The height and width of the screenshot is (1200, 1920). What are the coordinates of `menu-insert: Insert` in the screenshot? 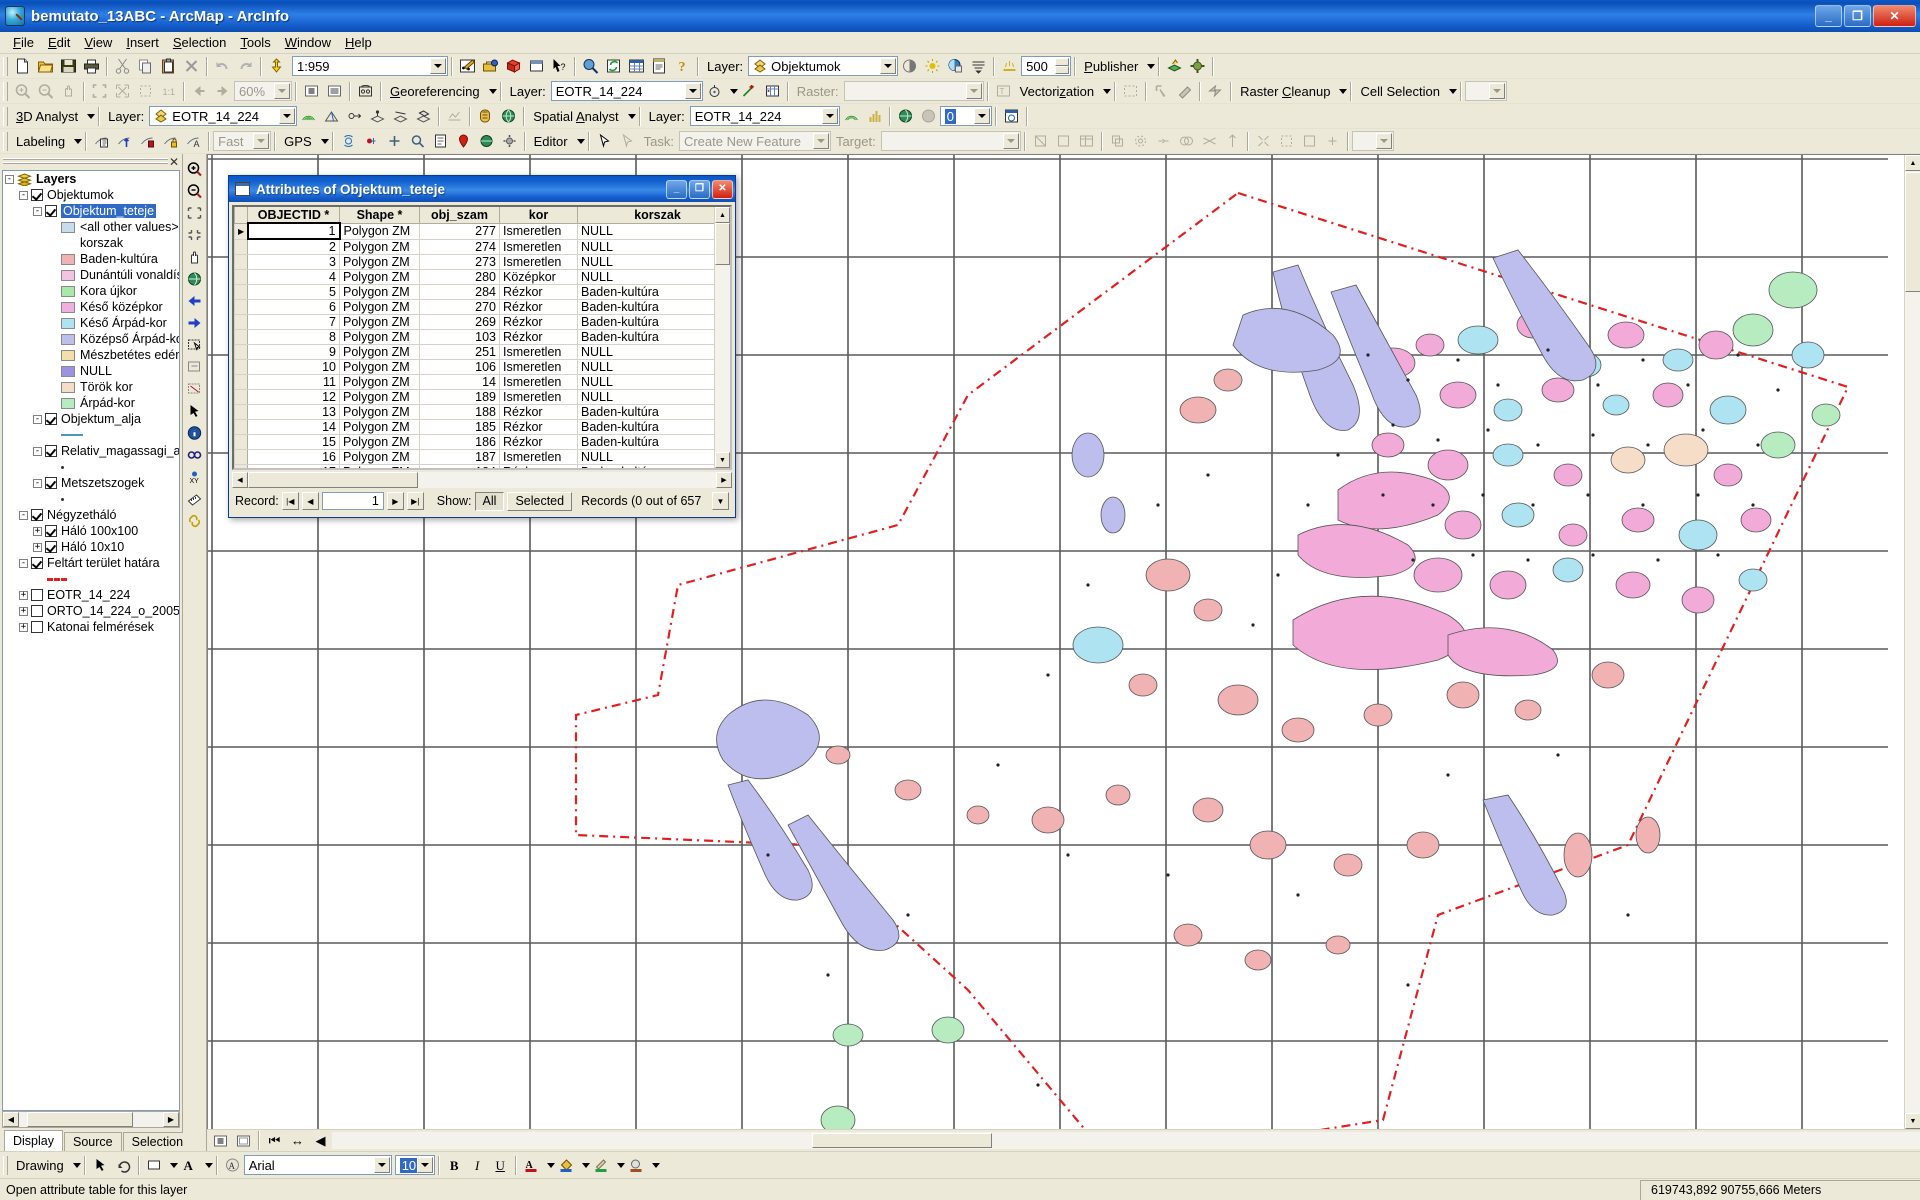 It's located at (142, 42).